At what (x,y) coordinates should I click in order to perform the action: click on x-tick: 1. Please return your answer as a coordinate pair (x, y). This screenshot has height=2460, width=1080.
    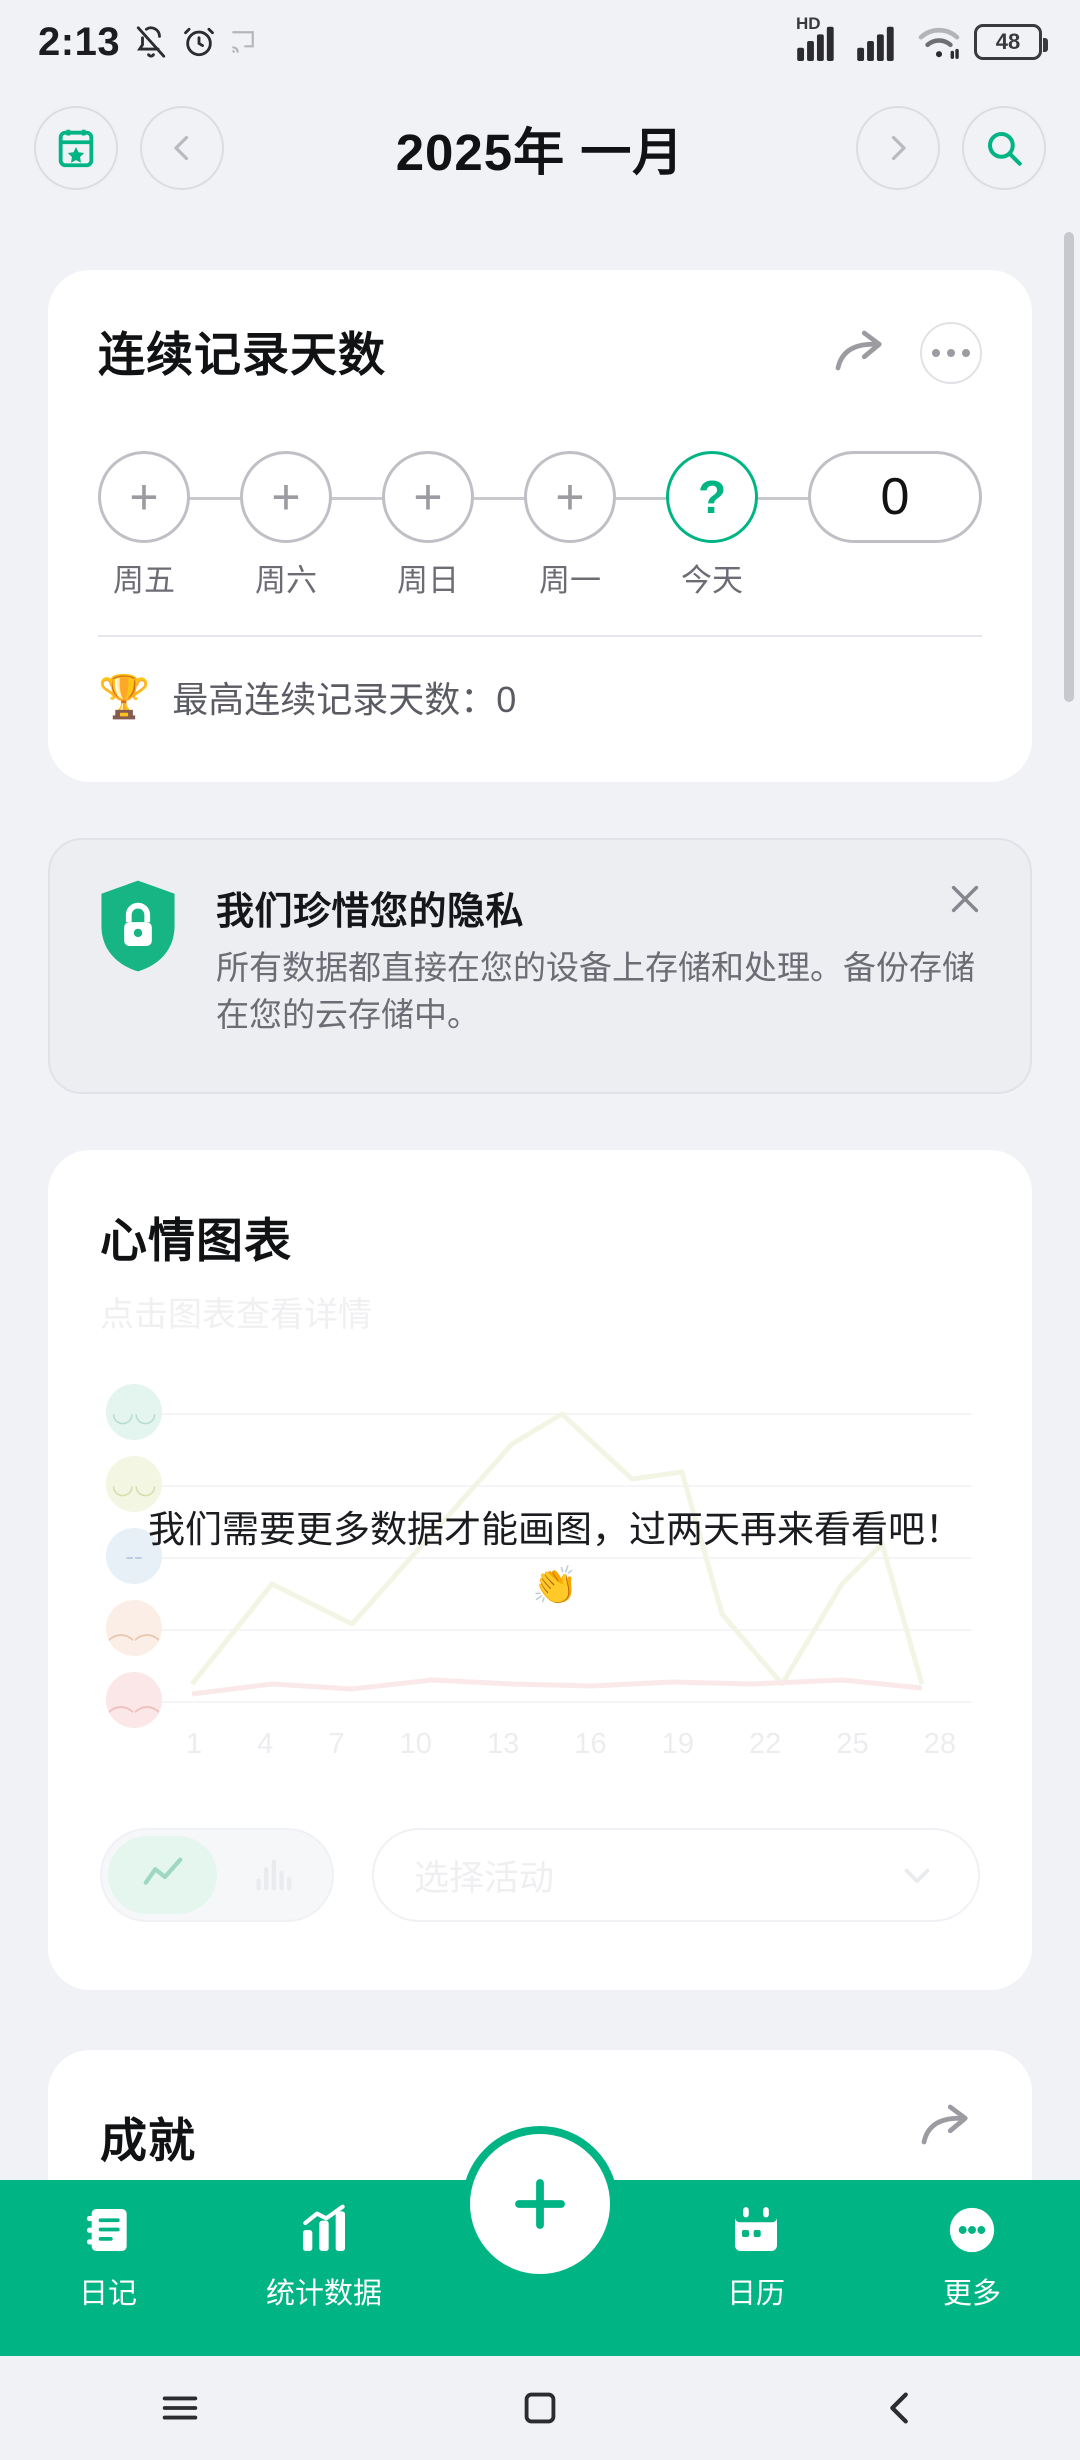
    Looking at the image, I should click on (194, 1744).